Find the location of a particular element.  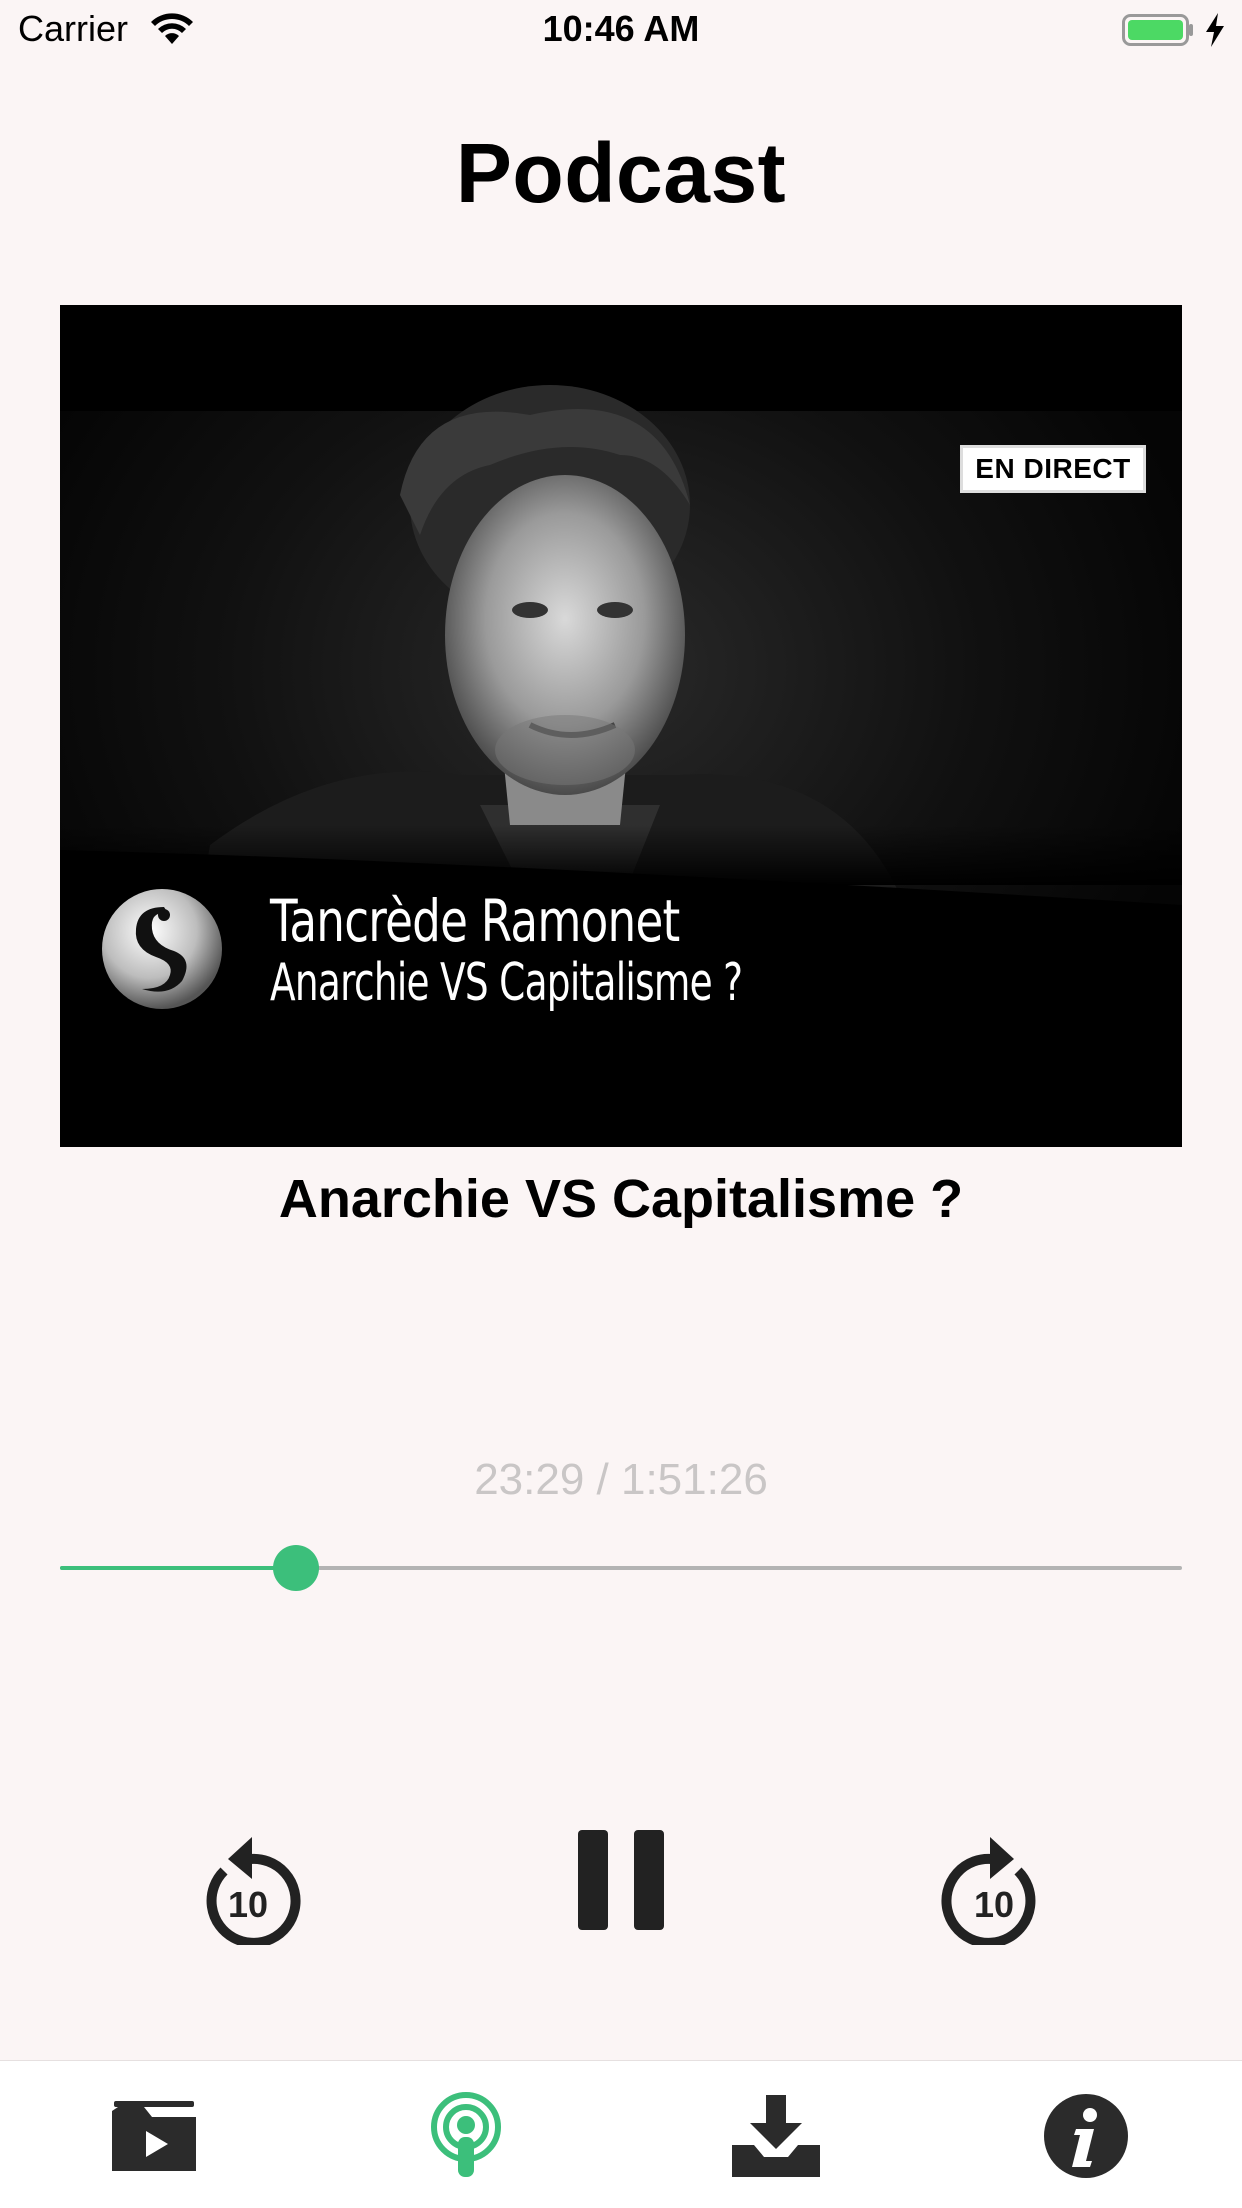

rewind-10-label: 10 is located at coordinates (248, 1904).